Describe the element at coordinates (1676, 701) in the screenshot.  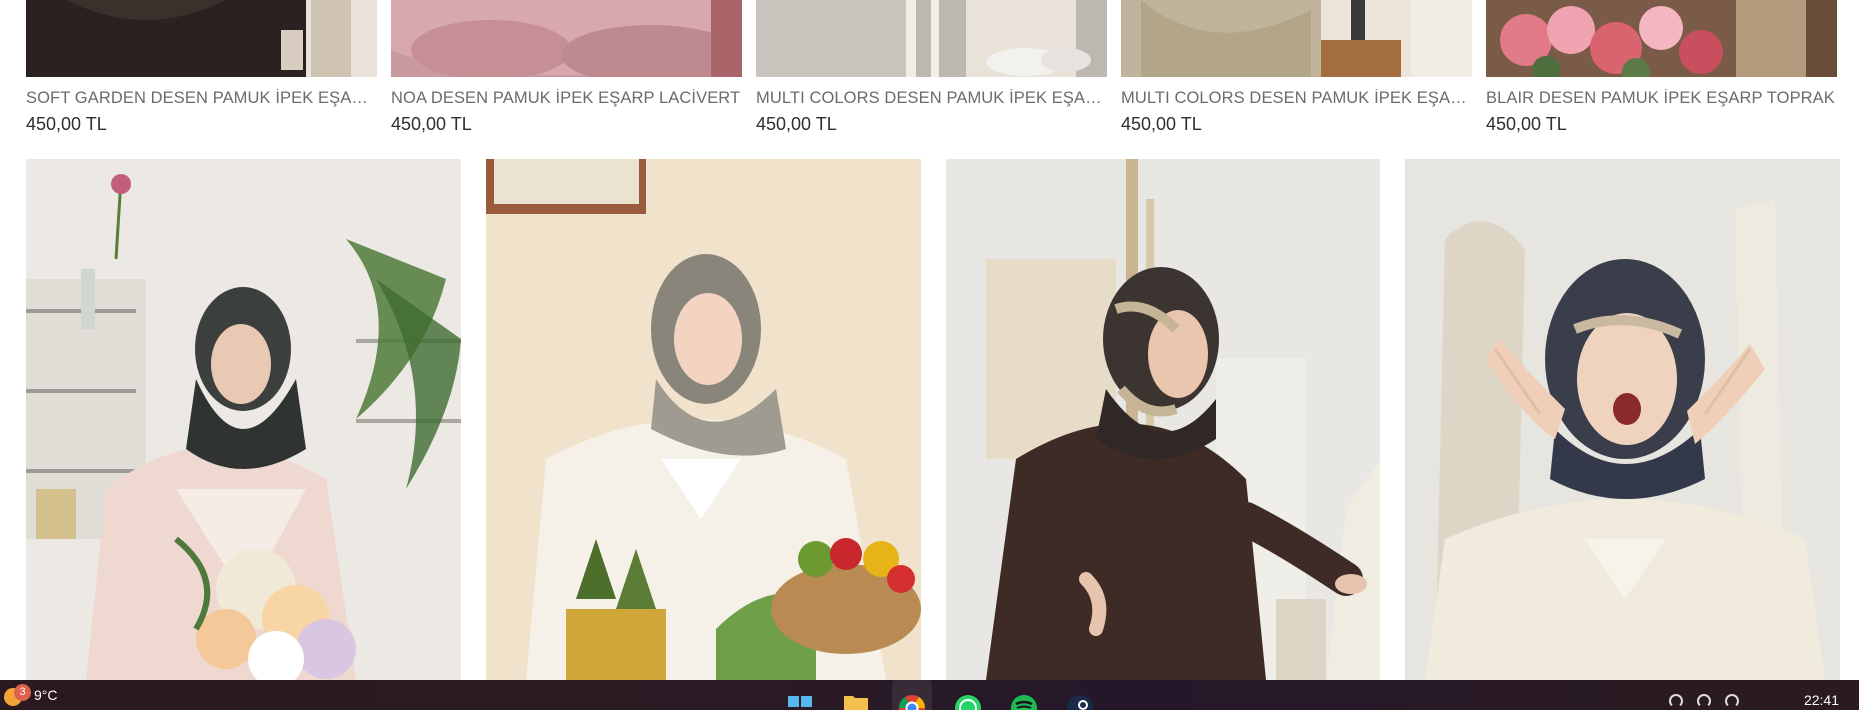
I see `wifi-icon` at that location.